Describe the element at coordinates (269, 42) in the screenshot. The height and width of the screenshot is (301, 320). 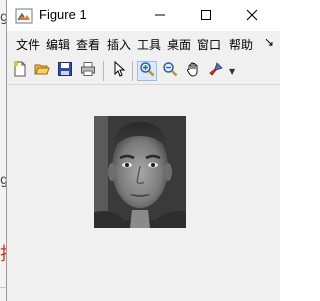
I see `menu-overflow-chevron: ↘` at that location.